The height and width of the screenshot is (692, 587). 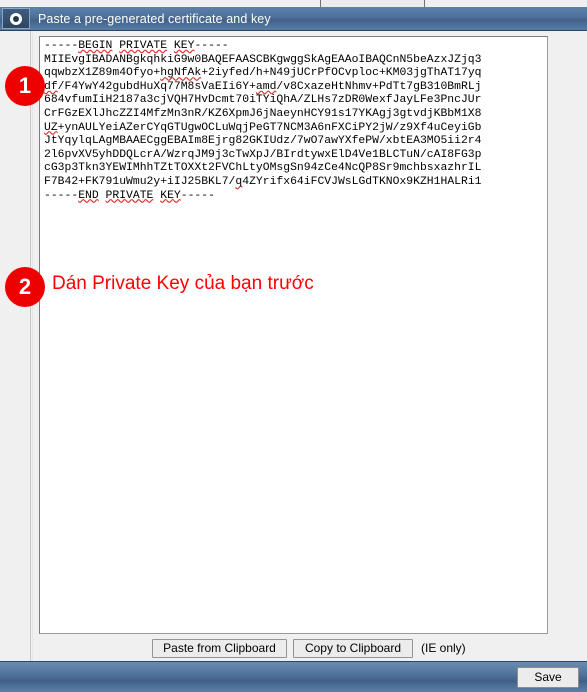 I want to click on partial-button-above-dialog, so click(x=372, y=3).